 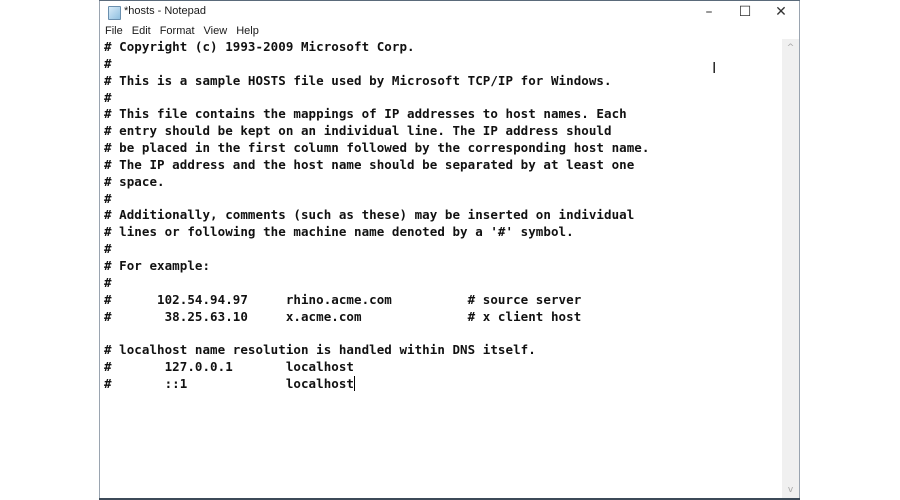 I want to click on scroll-down-arrow-icon: v, so click(x=790, y=489).